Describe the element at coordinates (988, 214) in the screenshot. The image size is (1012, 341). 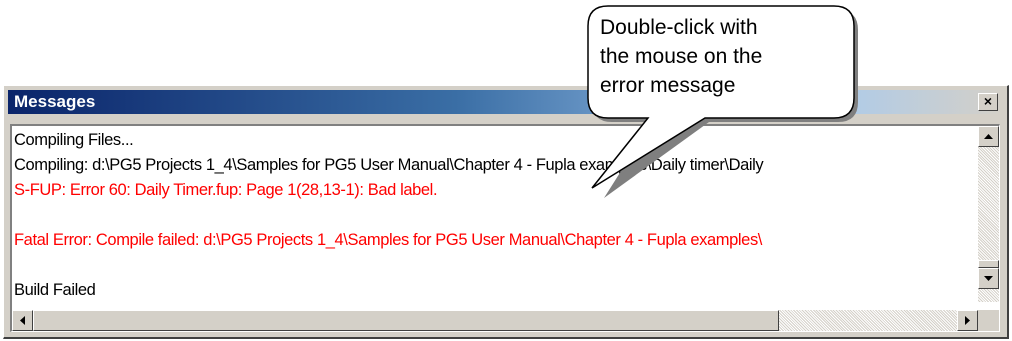
I see `vertical-scrollbar` at that location.